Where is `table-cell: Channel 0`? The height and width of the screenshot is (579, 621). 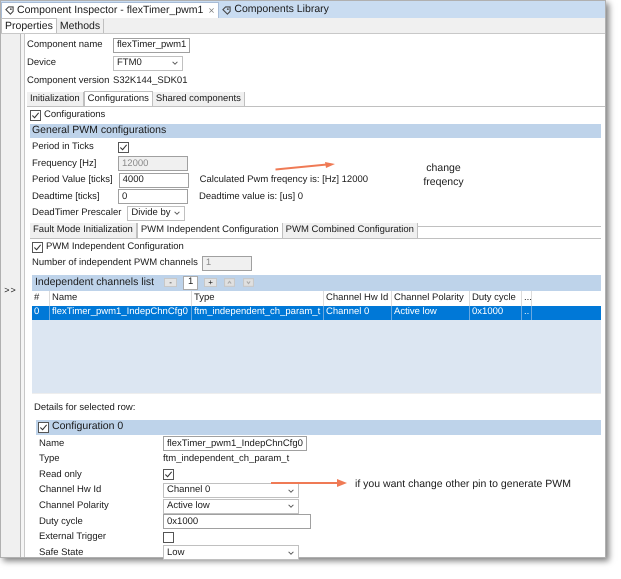
table-cell: Channel 0 is located at coordinates (358, 313).